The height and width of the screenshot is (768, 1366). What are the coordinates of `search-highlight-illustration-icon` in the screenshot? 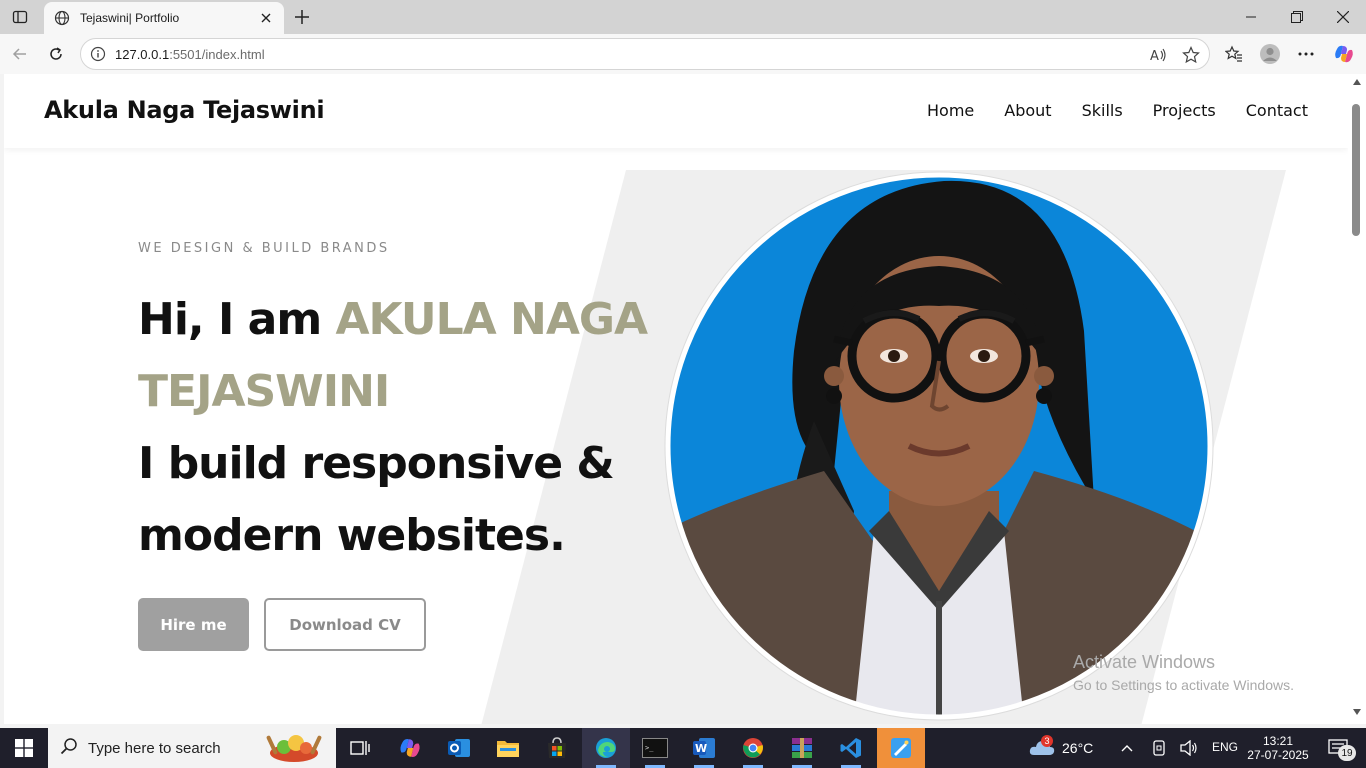 It's located at (294, 748).